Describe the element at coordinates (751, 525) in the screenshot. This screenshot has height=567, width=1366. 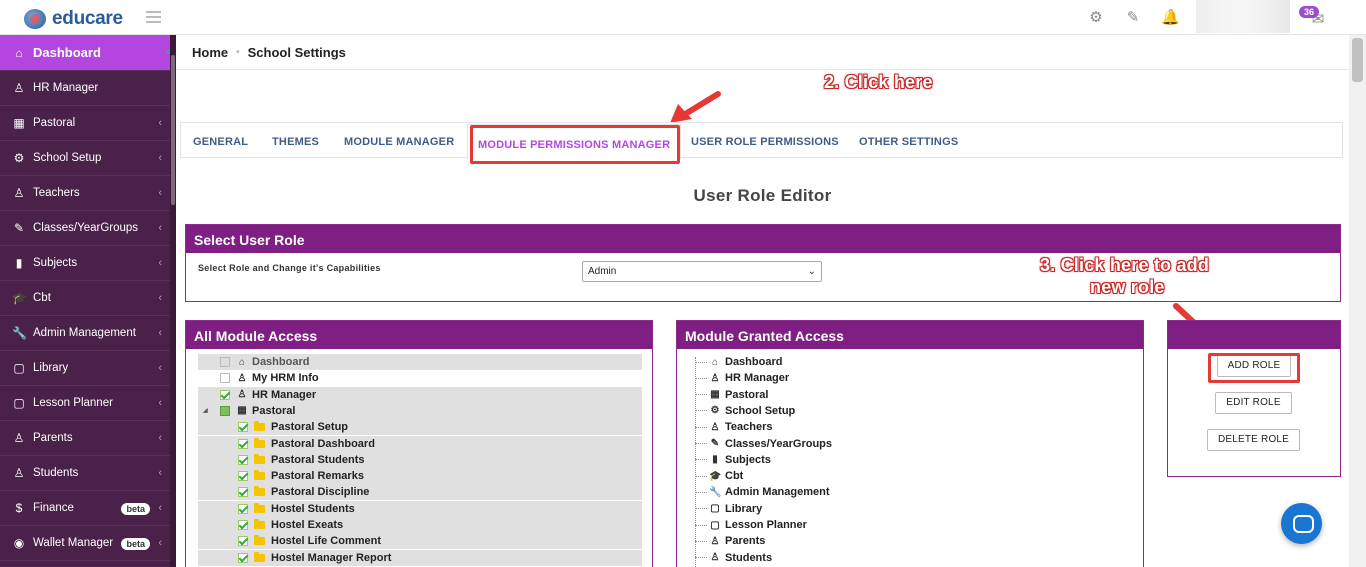
I see `tree-row: ▢ Lesson Planner` at that location.